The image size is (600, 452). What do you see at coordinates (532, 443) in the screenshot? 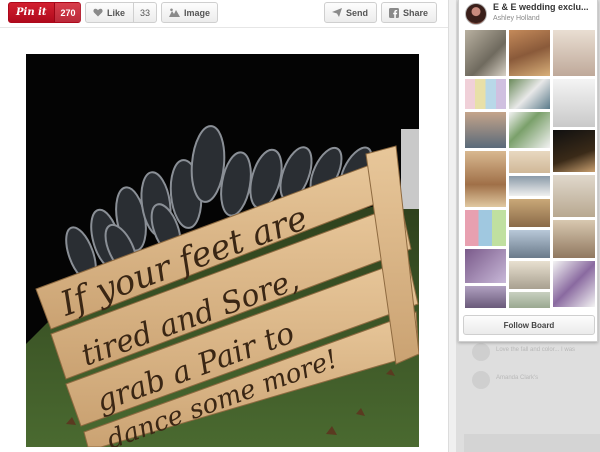
I see `feed-card` at bounding box center [532, 443].